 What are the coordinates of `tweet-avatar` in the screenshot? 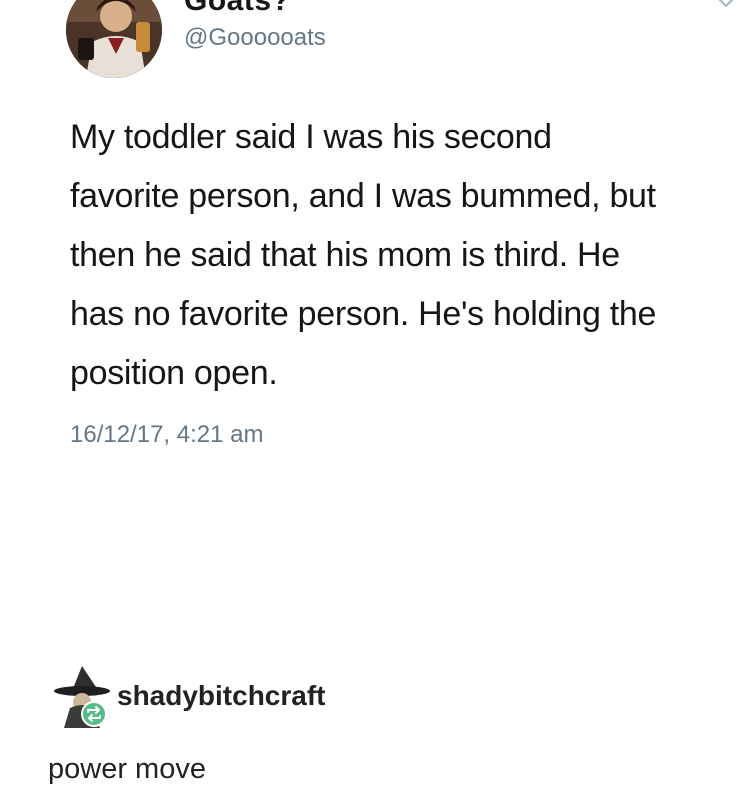 It's located at (114, 39).